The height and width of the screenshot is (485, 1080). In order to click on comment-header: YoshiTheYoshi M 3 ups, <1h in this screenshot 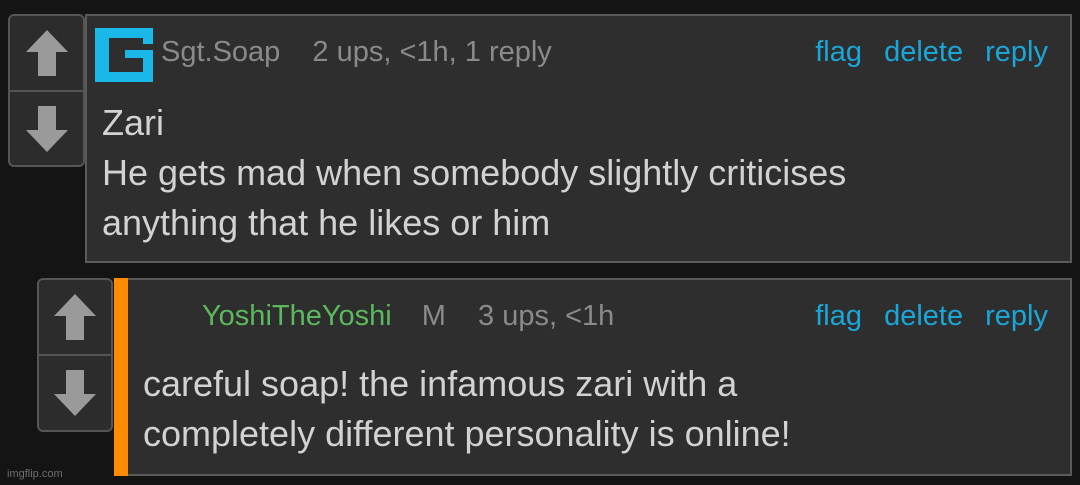, I will do `click(408, 316)`.